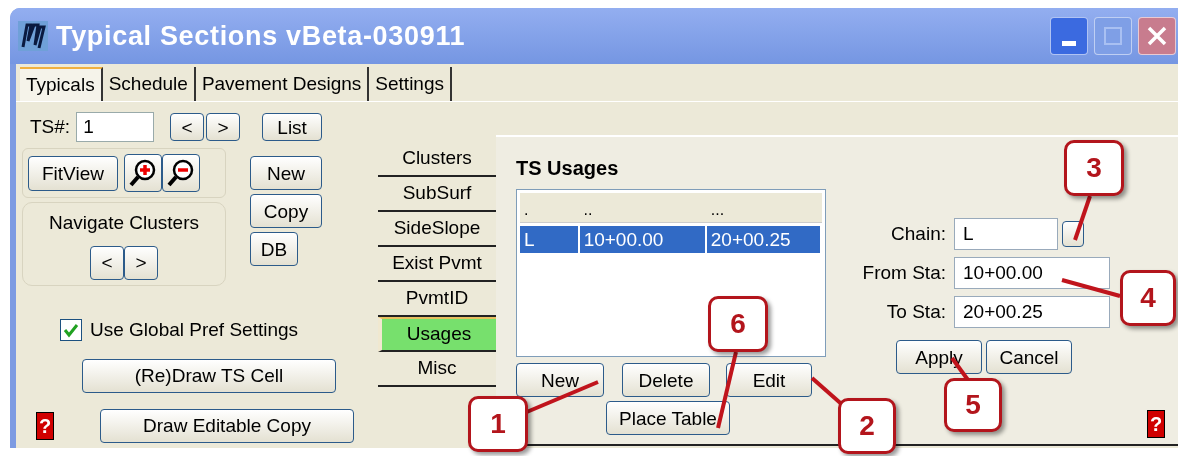 Image resolution: width=1178 pixels, height=456 pixels. What do you see at coordinates (588, 210) in the screenshot?
I see `column-header: ..` at bounding box center [588, 210].